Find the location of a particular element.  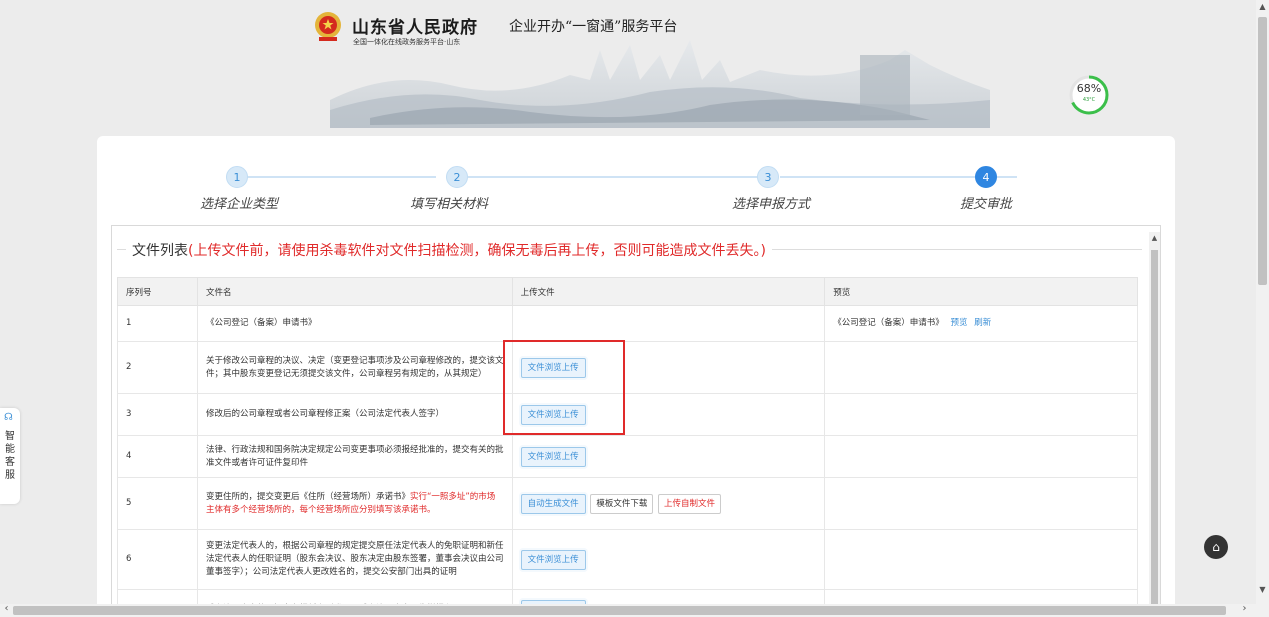

row-serial: 2 is located at coordinates (157, 367).